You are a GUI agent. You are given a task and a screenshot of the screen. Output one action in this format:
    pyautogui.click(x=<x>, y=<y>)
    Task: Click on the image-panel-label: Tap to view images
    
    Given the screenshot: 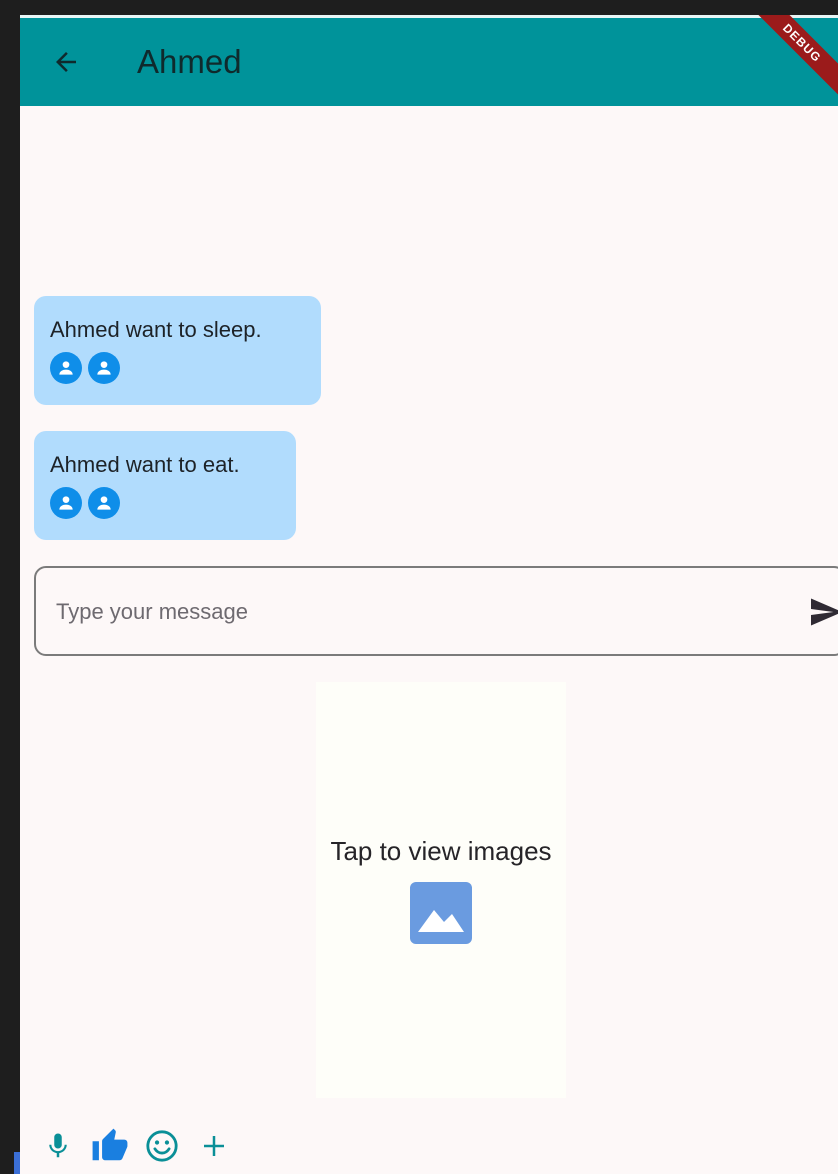 What is the action you would take?
    pyautogui.click(x=441, y=851)
    